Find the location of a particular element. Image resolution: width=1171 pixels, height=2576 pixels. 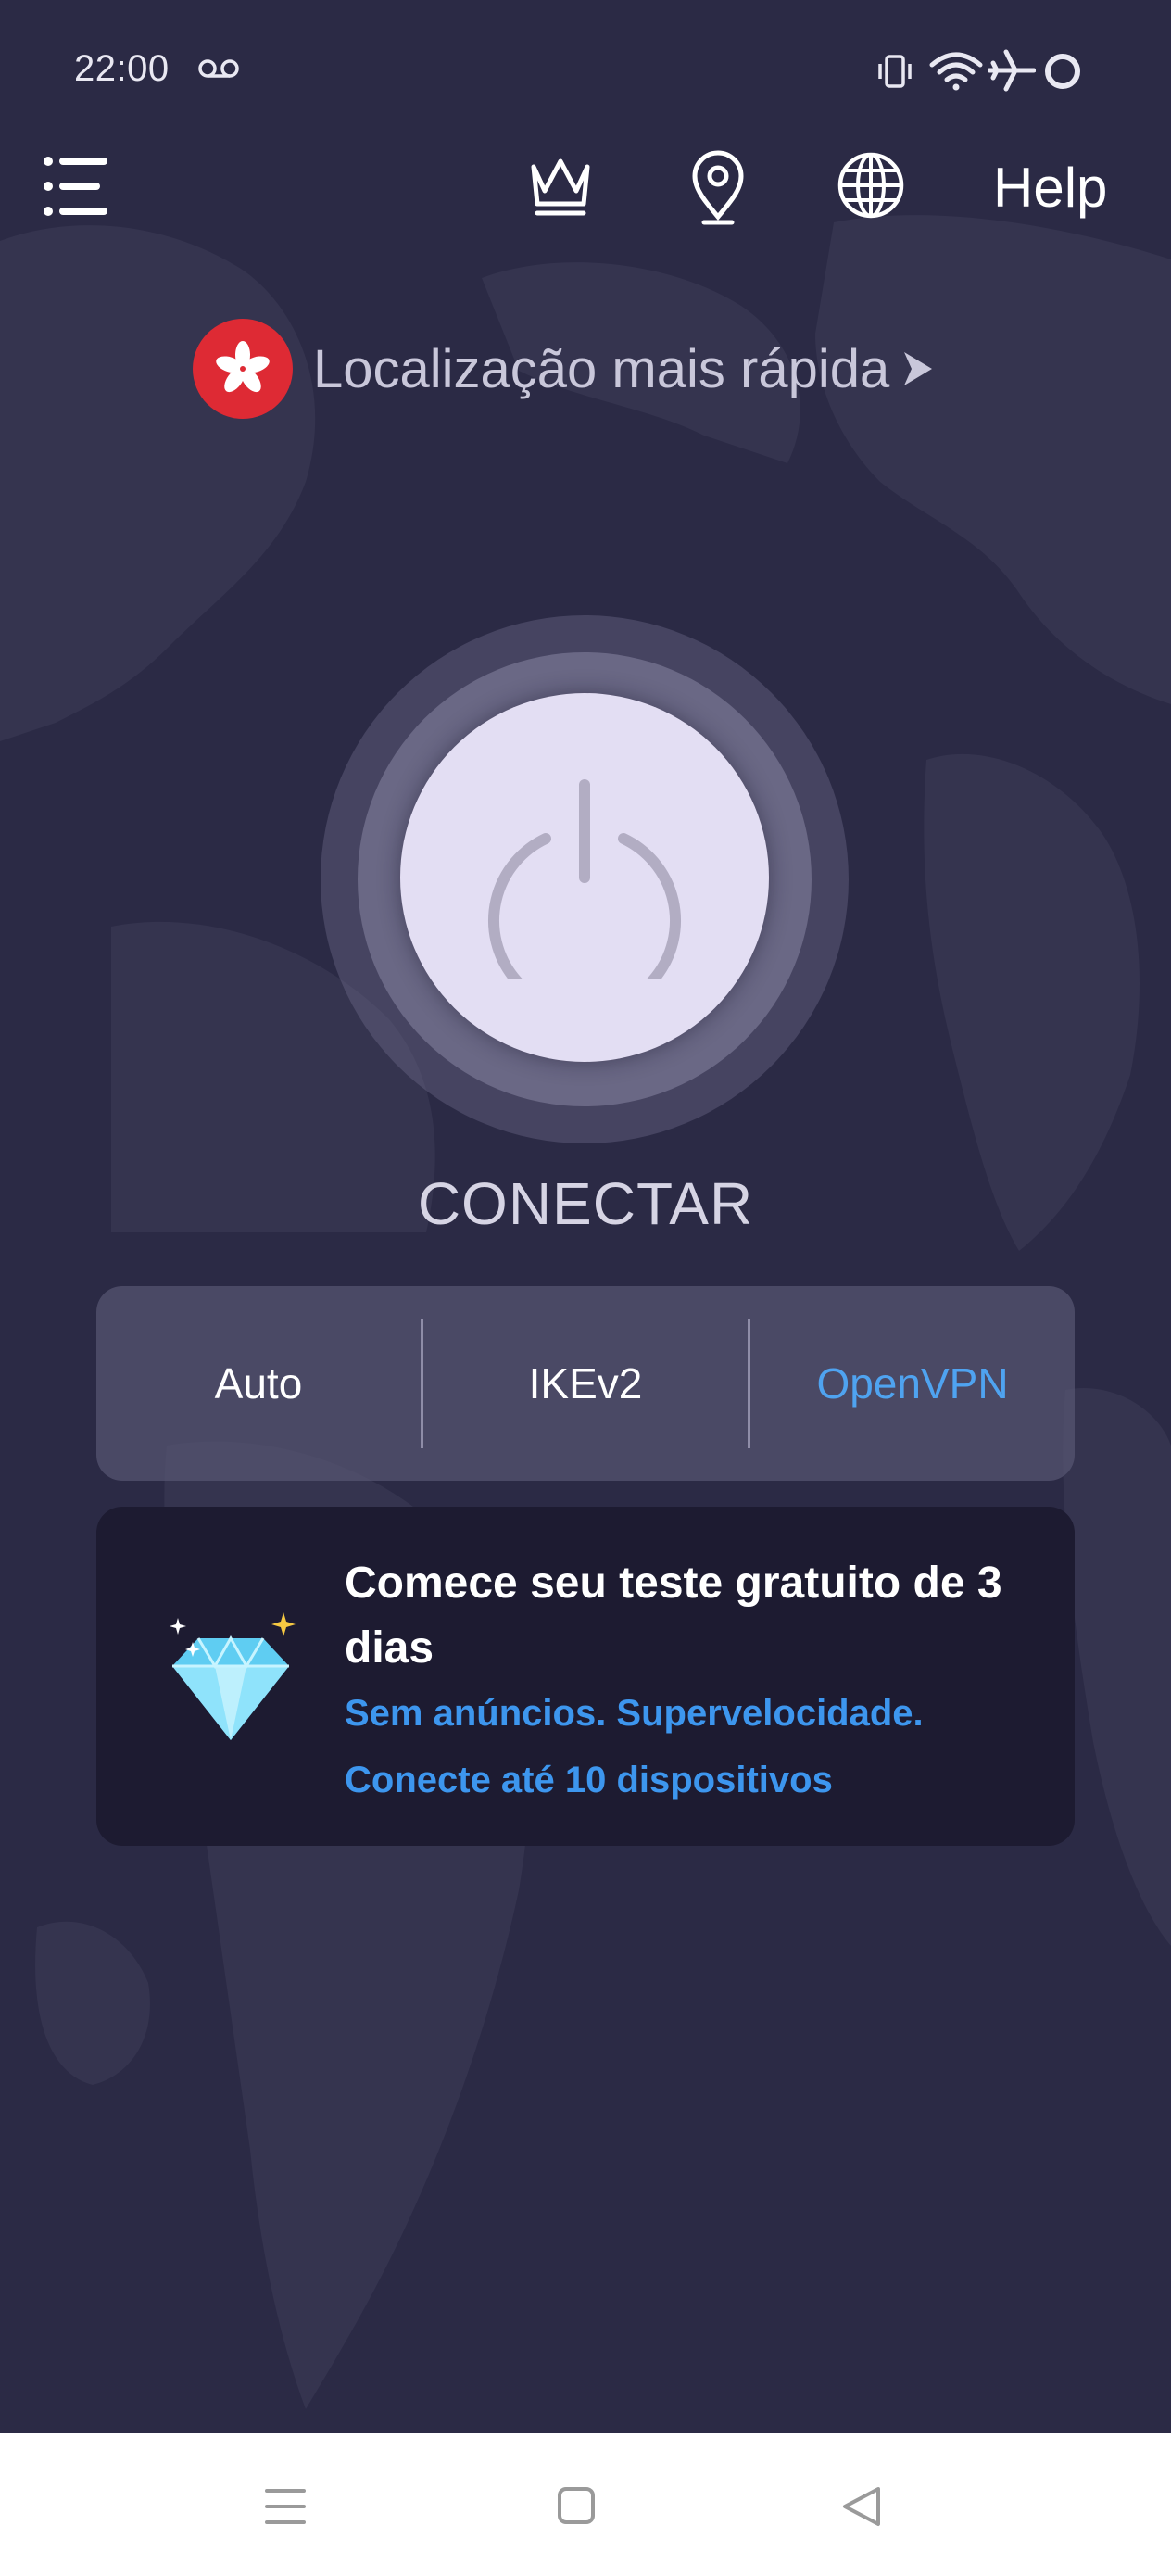

promo-devices-line: Conecte até 10 dispositivos is located at coordinates (589, 1780).